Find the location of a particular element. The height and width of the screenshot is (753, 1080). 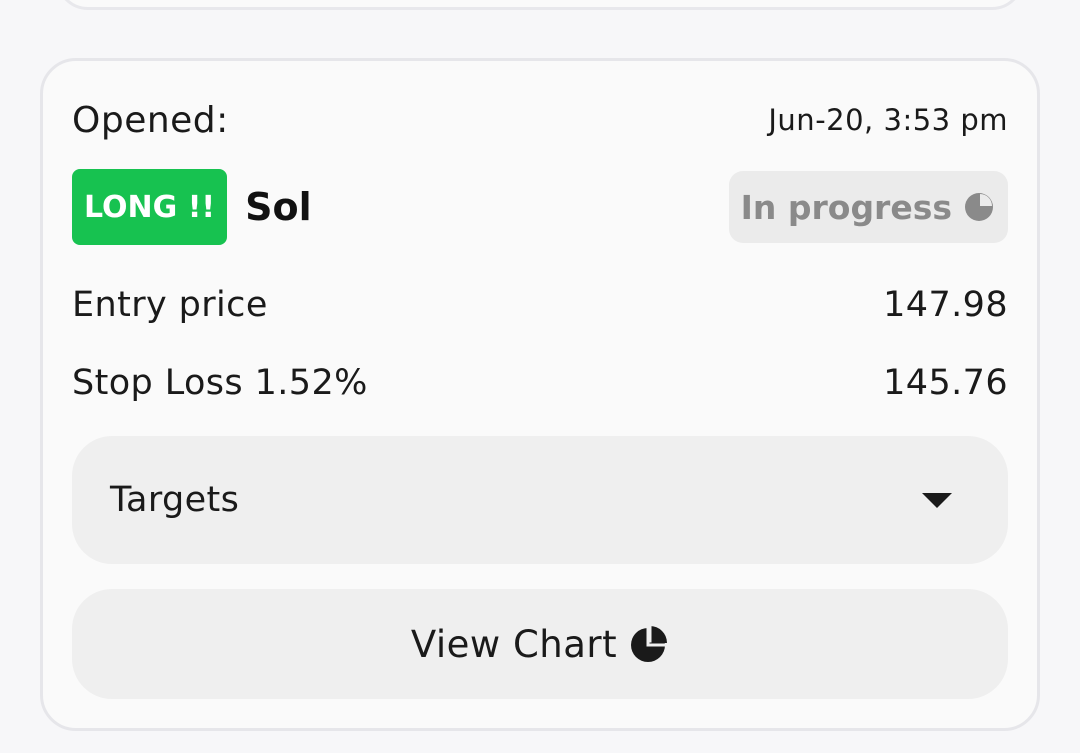

status-badge: In progress is located at coordinates (868, 207).